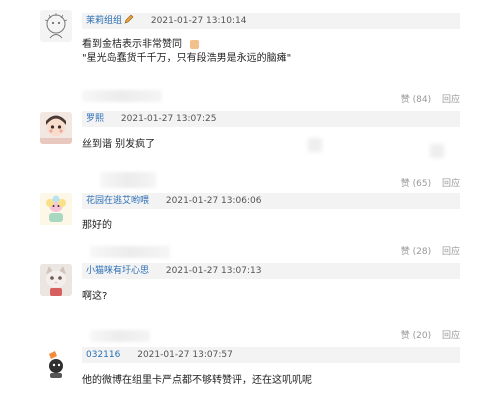 This screenshot has height=404, width=500. I want to click on username-link: 小猫咪有圩心思, so click(117, 271).